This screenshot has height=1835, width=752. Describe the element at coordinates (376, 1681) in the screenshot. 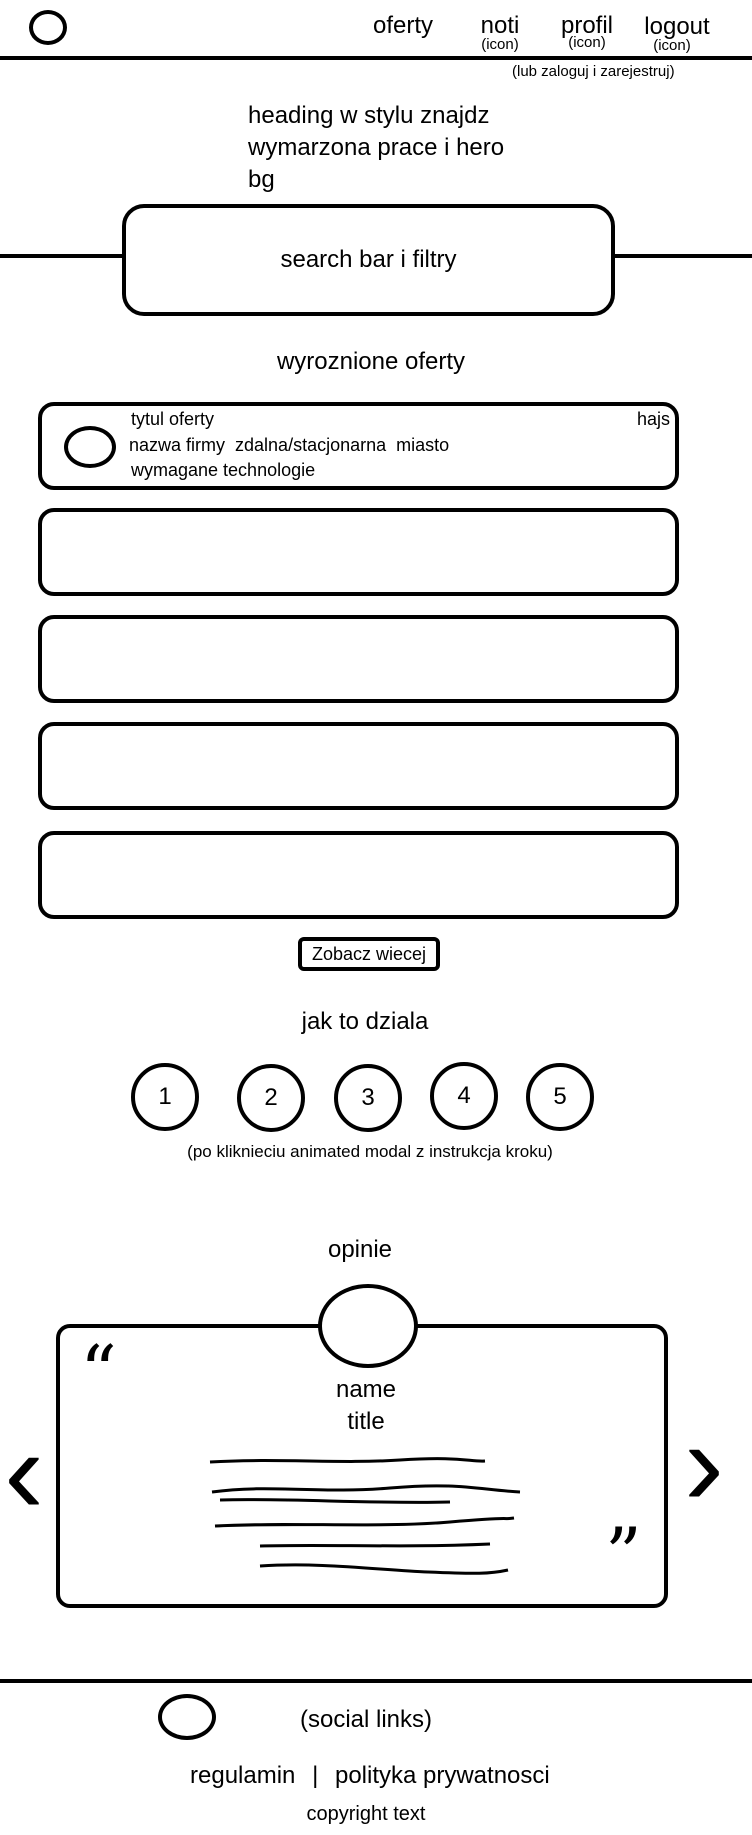

I see `footer-divider` at that location.